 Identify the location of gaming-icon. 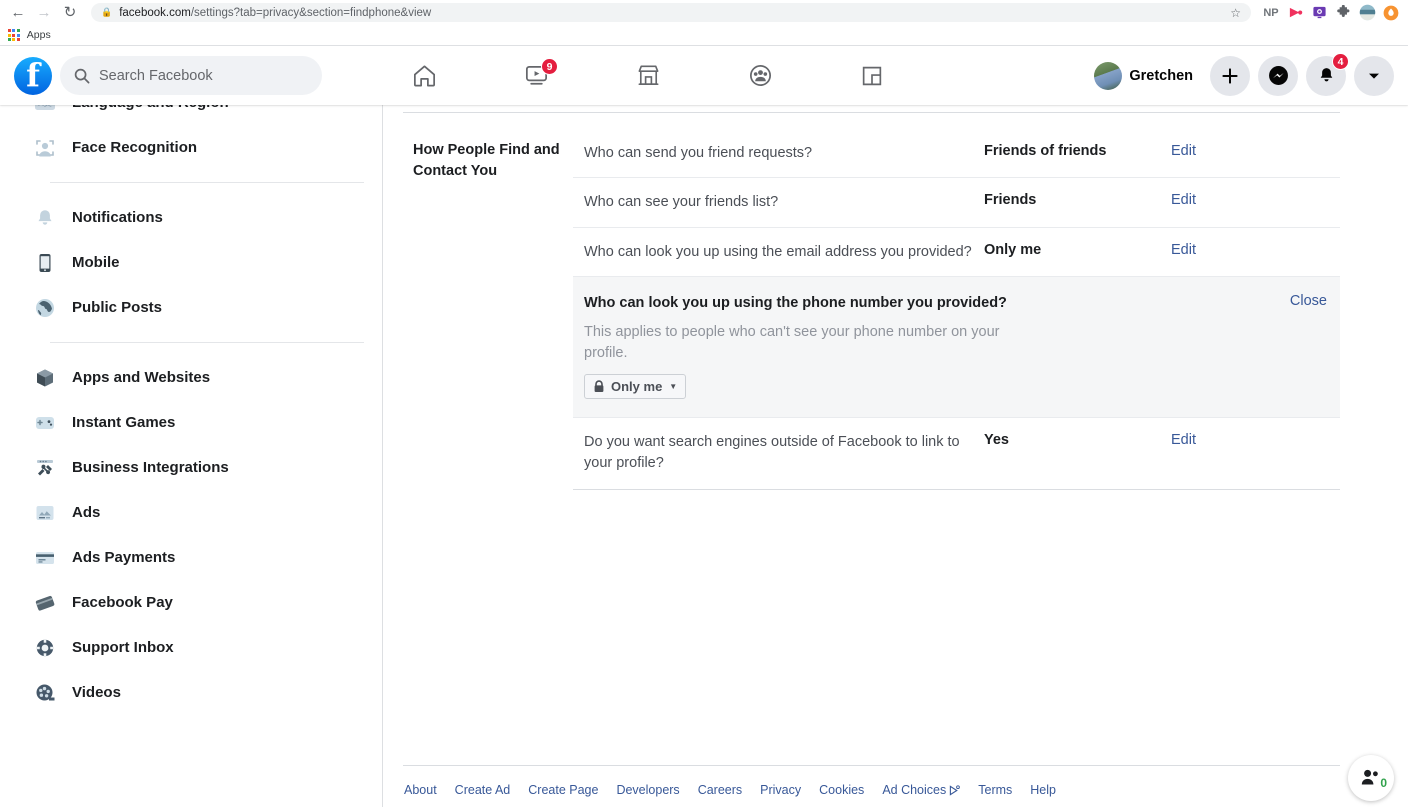
(872, 75).